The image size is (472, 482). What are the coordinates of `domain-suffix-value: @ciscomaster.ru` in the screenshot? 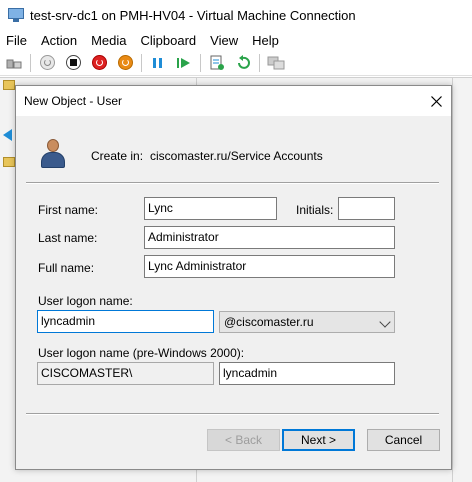 It's located at (269, 322).